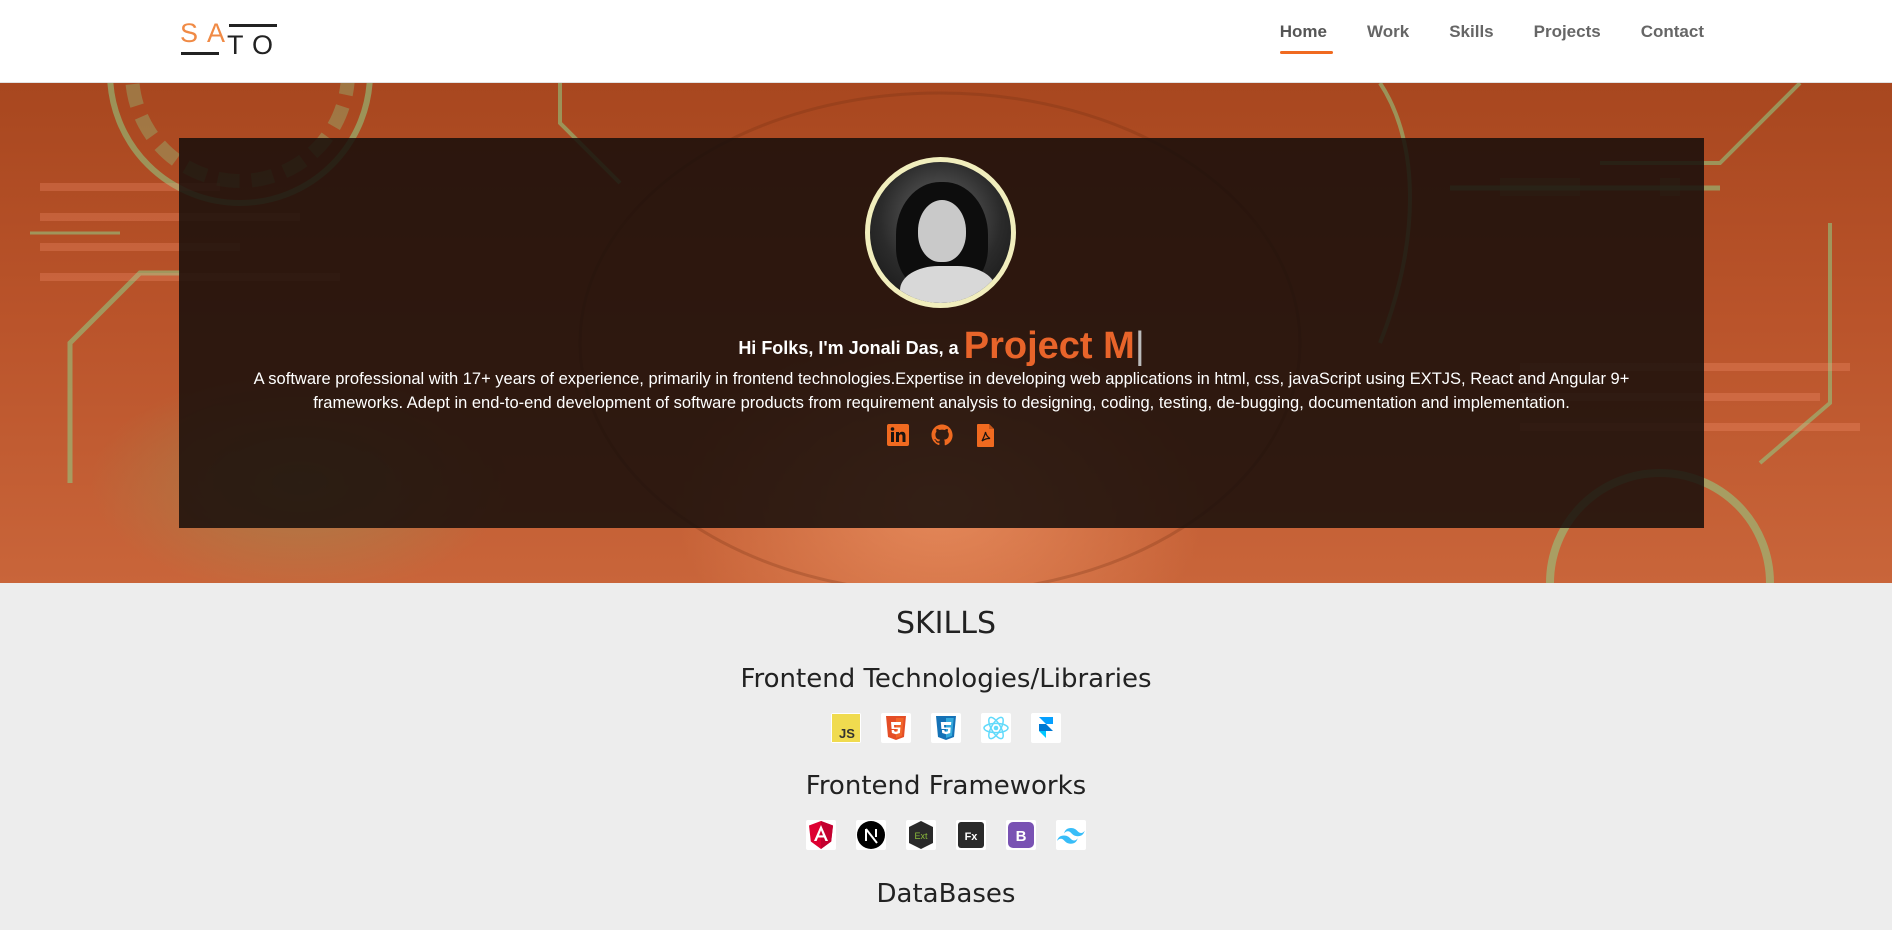 The image size is (1892, 930). I want to click on frontend-libraries-icons: JS, so click(946, 728).